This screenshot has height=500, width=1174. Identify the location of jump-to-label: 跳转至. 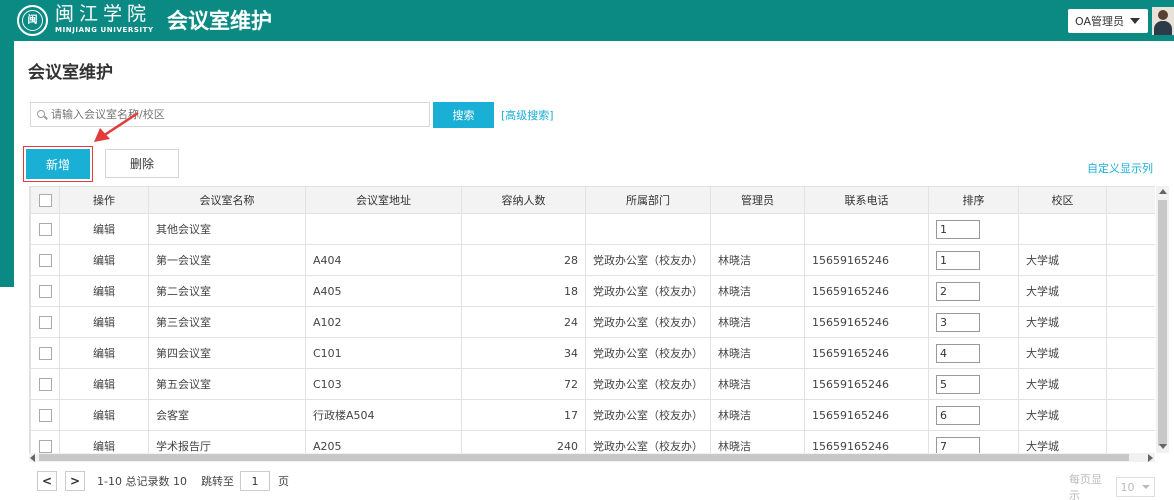
(217, 481).